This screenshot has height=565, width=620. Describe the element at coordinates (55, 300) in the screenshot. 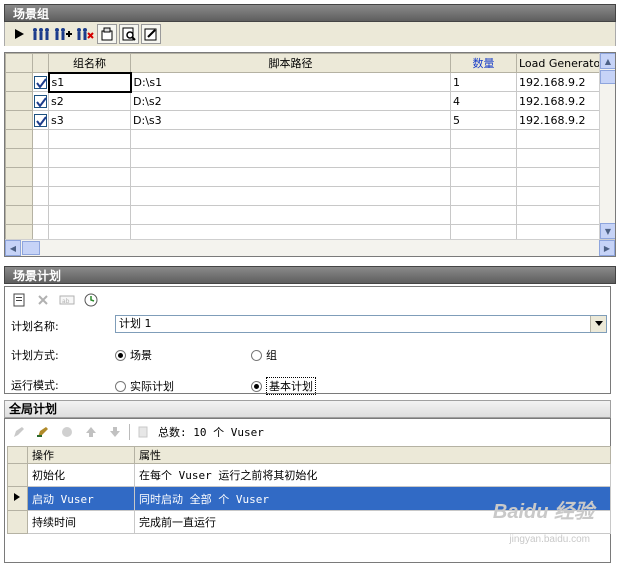

I see `schedule-toolbar: ab` at that location.